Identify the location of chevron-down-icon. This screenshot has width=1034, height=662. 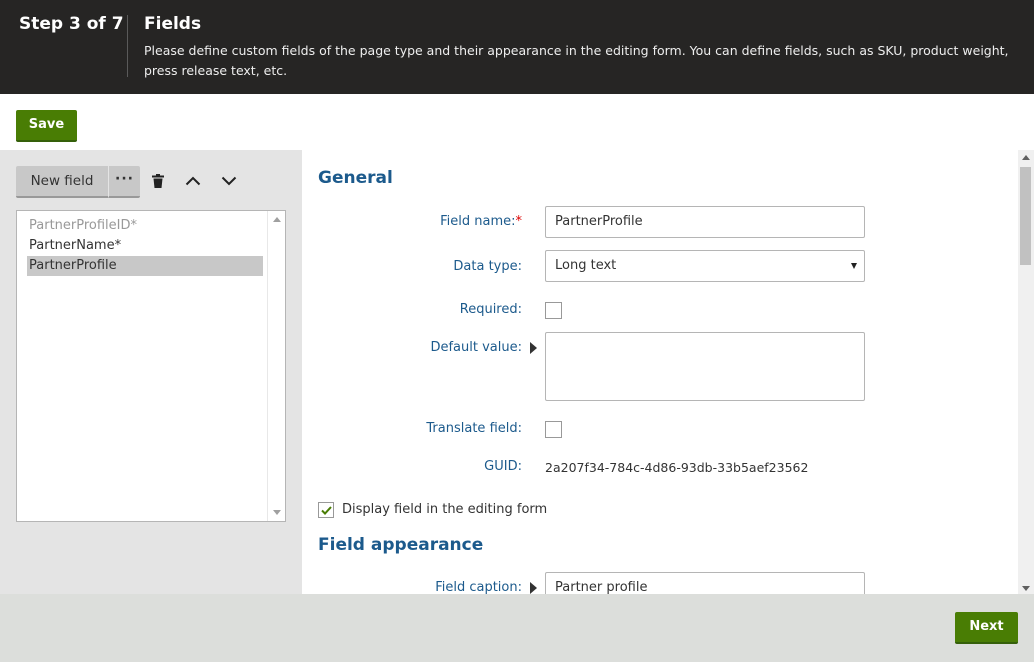
(854, 266).